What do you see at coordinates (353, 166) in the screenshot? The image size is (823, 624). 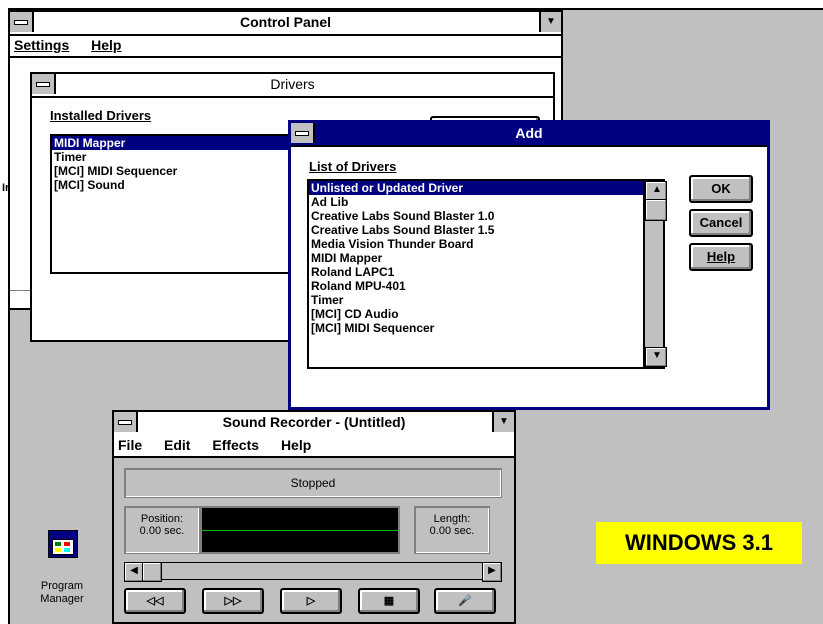 I see `list-of-drivers-label: List of Drivers` at bounding box center [353, 166].